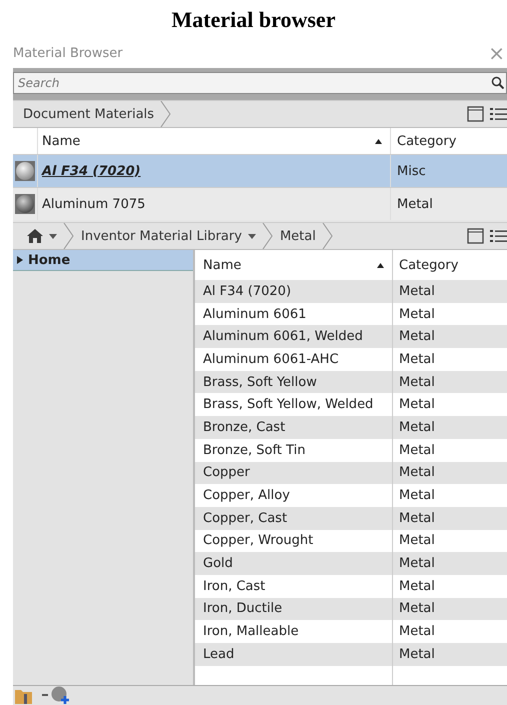 This screenshot has width=507, height=705. What do you see at coordinates (243, 609) in the screenshot?
I see `table-cell-text: Iron, Ductile` at bounding box center [243, 609].